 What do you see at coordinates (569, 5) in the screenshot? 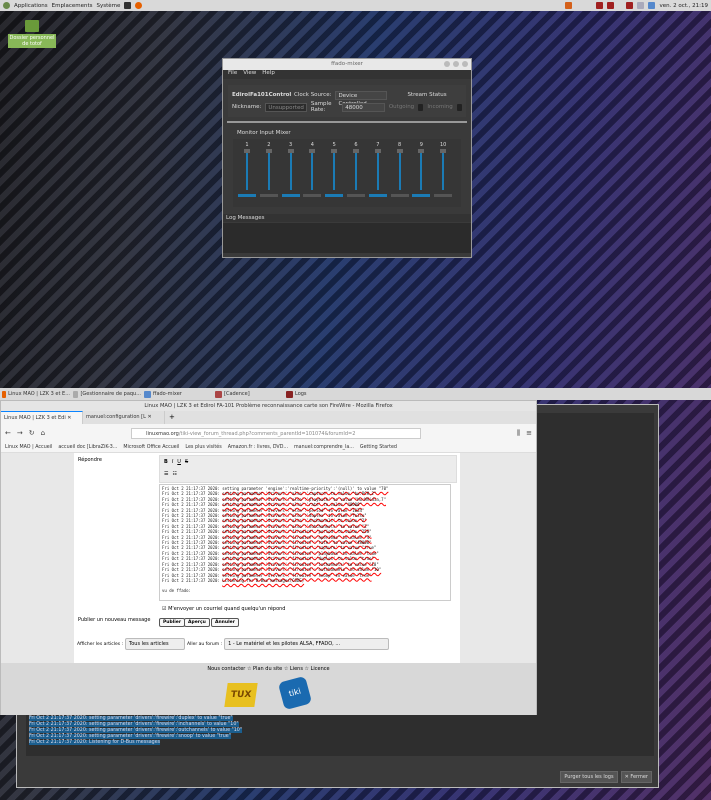
I see `tray-icon` at bounding box center [569, 5].